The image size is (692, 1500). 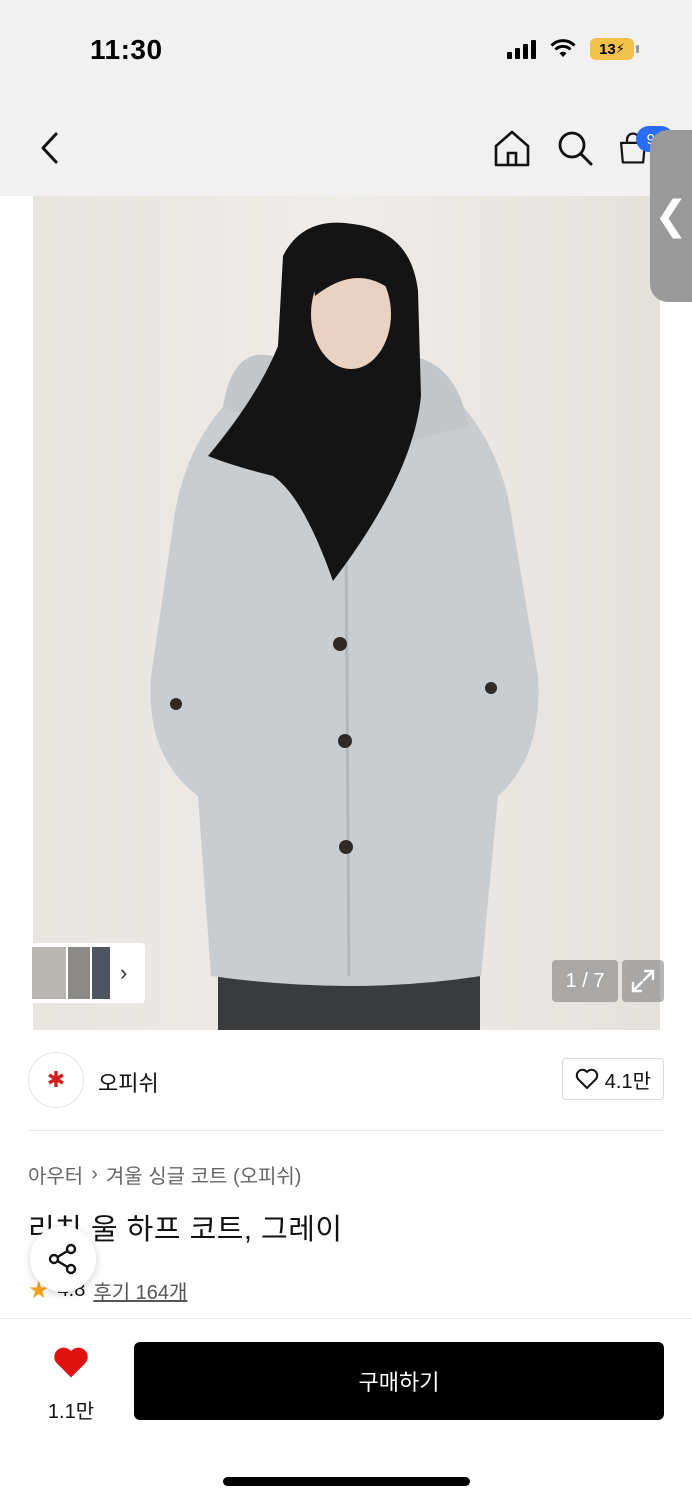 What do you see at coordinates (128, 1082) in the screenshot?
I see `brand-name: 오피쉬` at bounding box center [128, 1082].